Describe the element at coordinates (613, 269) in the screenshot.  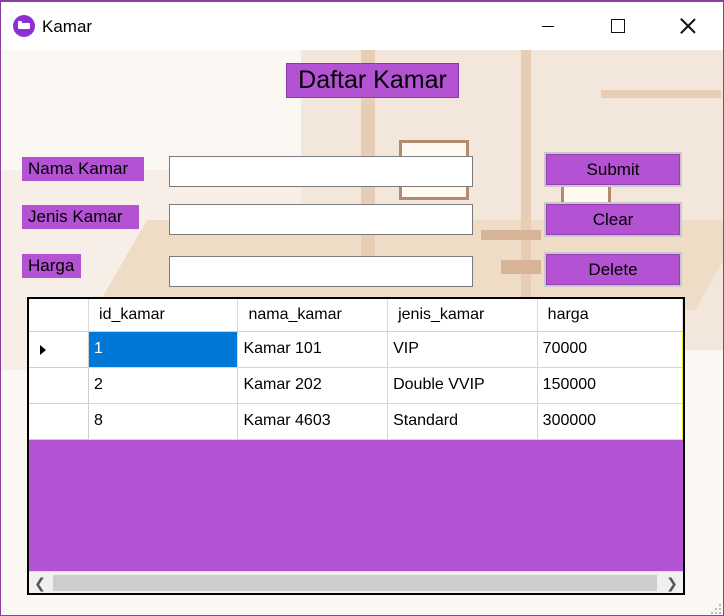
I see `delete-button: Delete` at that location.